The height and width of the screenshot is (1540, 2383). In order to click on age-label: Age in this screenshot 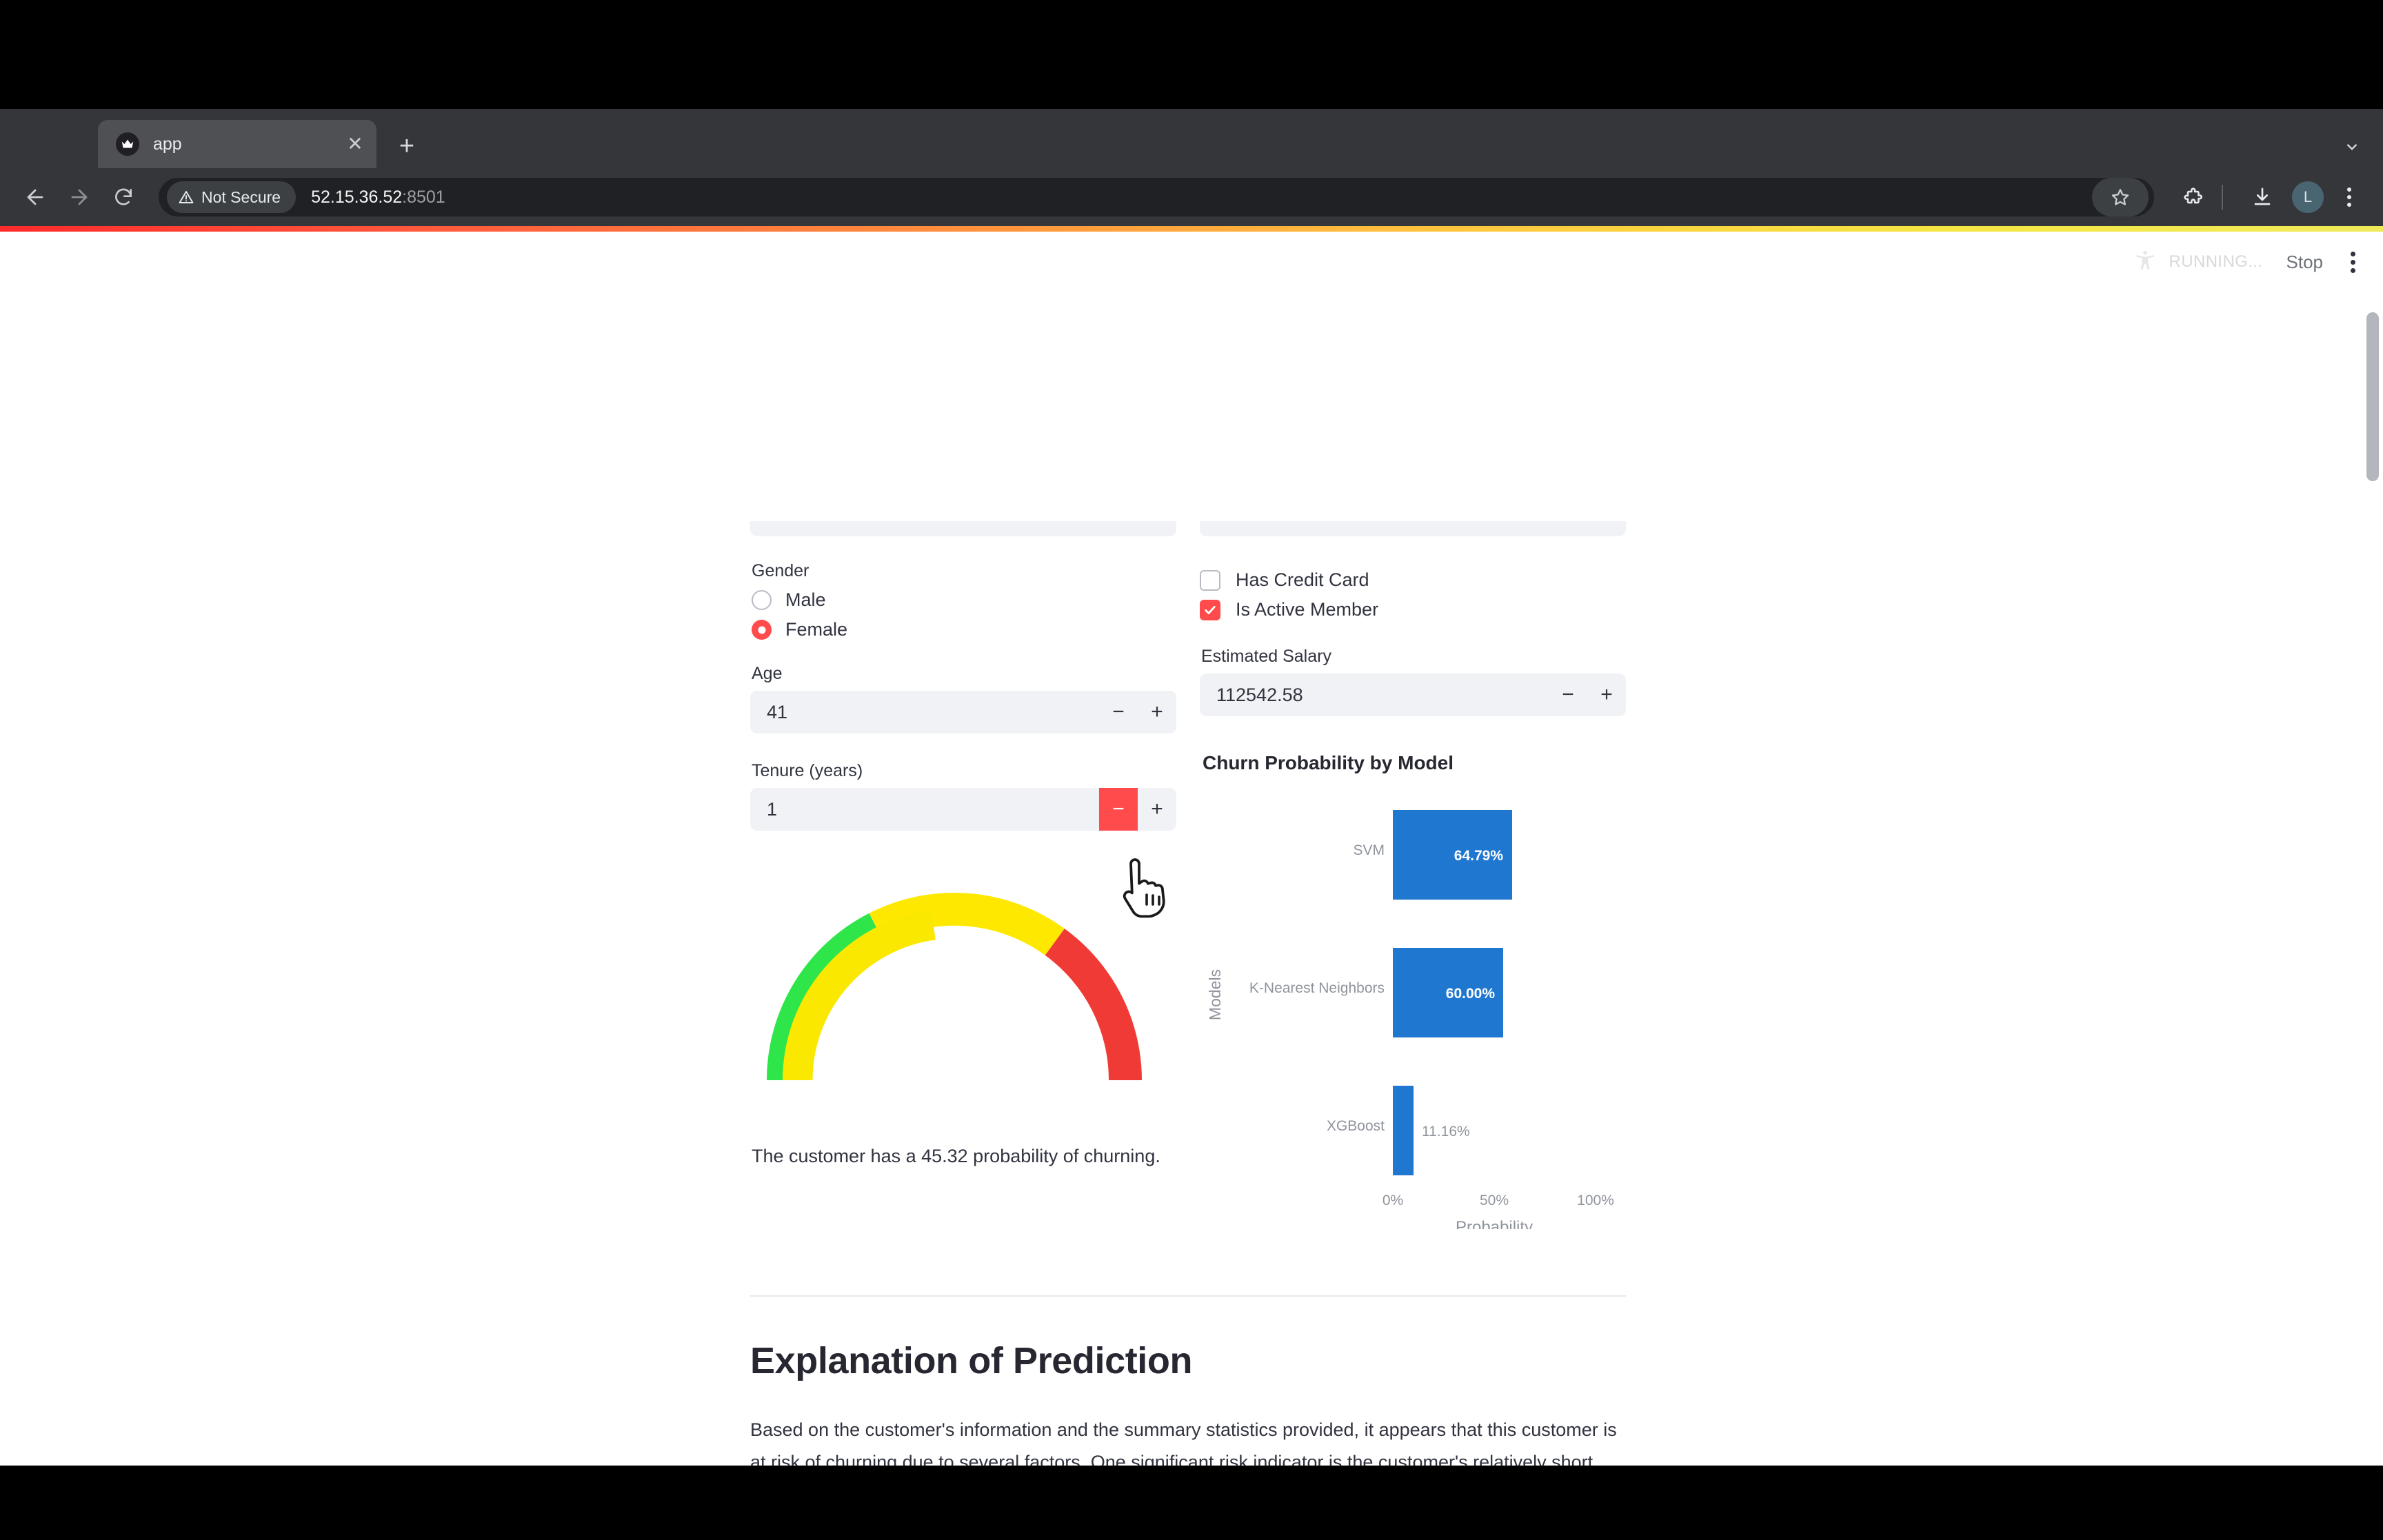, I will do `click(767, 674)`.